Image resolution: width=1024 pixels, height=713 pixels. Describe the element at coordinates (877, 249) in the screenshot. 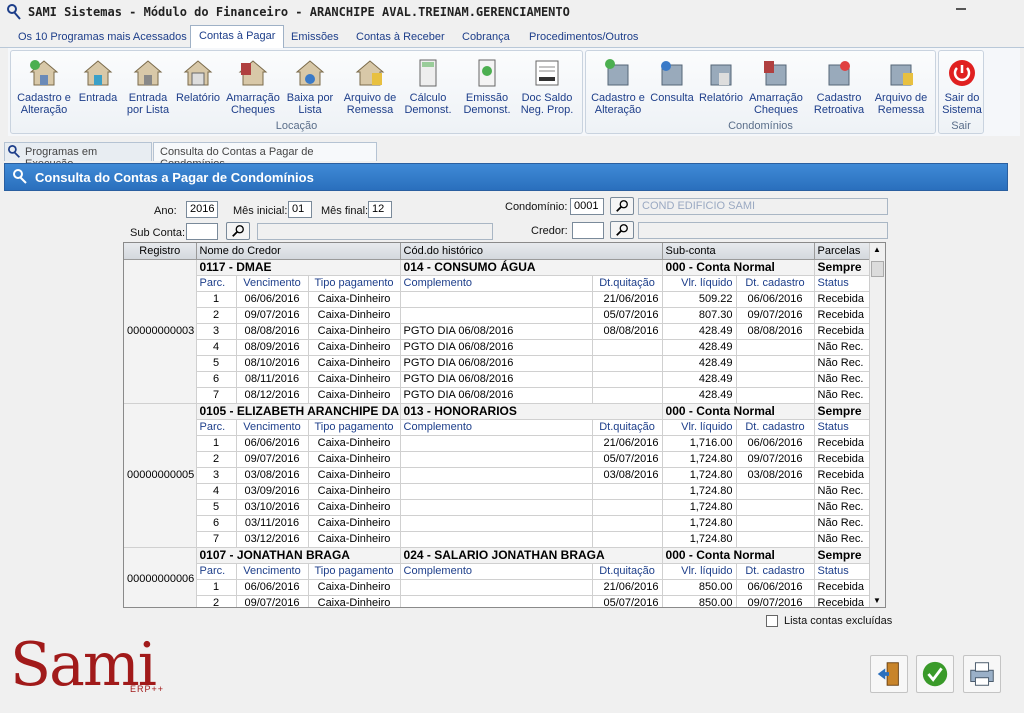

I see `scroll-up-icon: ▲` at that location.